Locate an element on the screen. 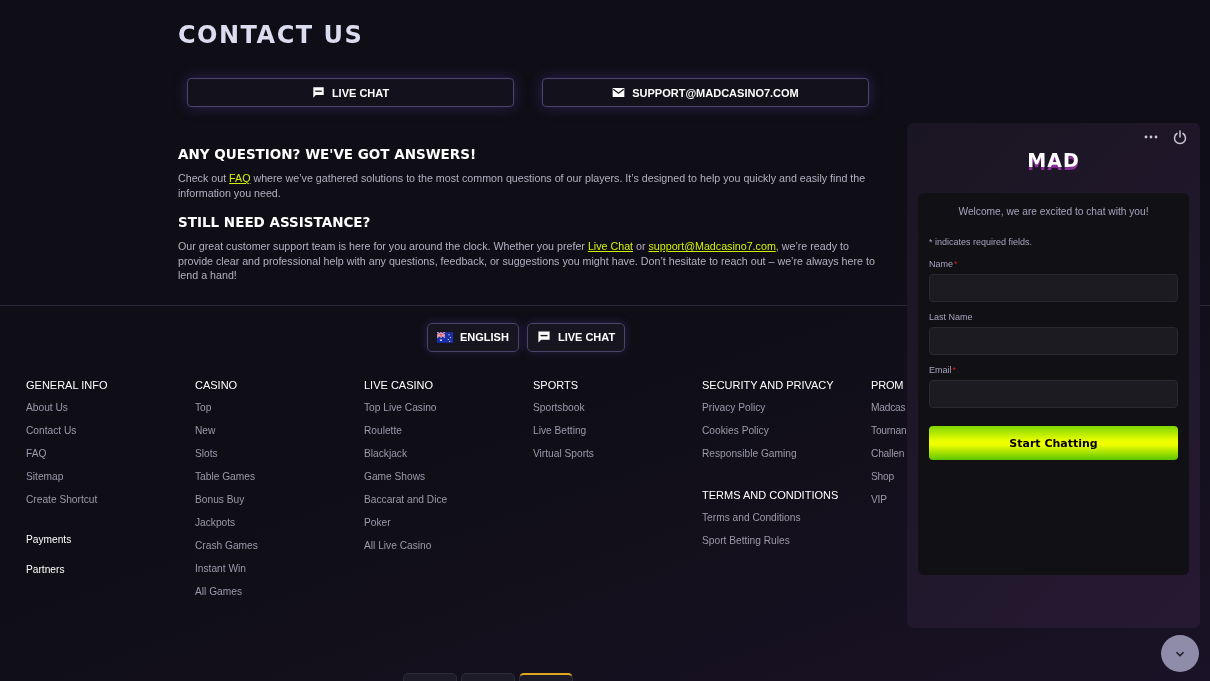 The width and height of the screenshot is (1210, 681). footer-link: Slots is located at coordinates (206, 454).